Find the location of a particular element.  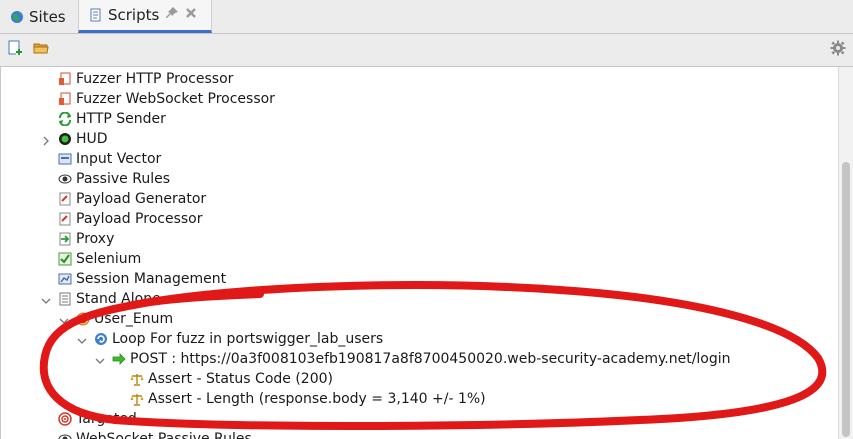

tree-item-http-sender: HTTP Sender is located at coordinates (112, 119).